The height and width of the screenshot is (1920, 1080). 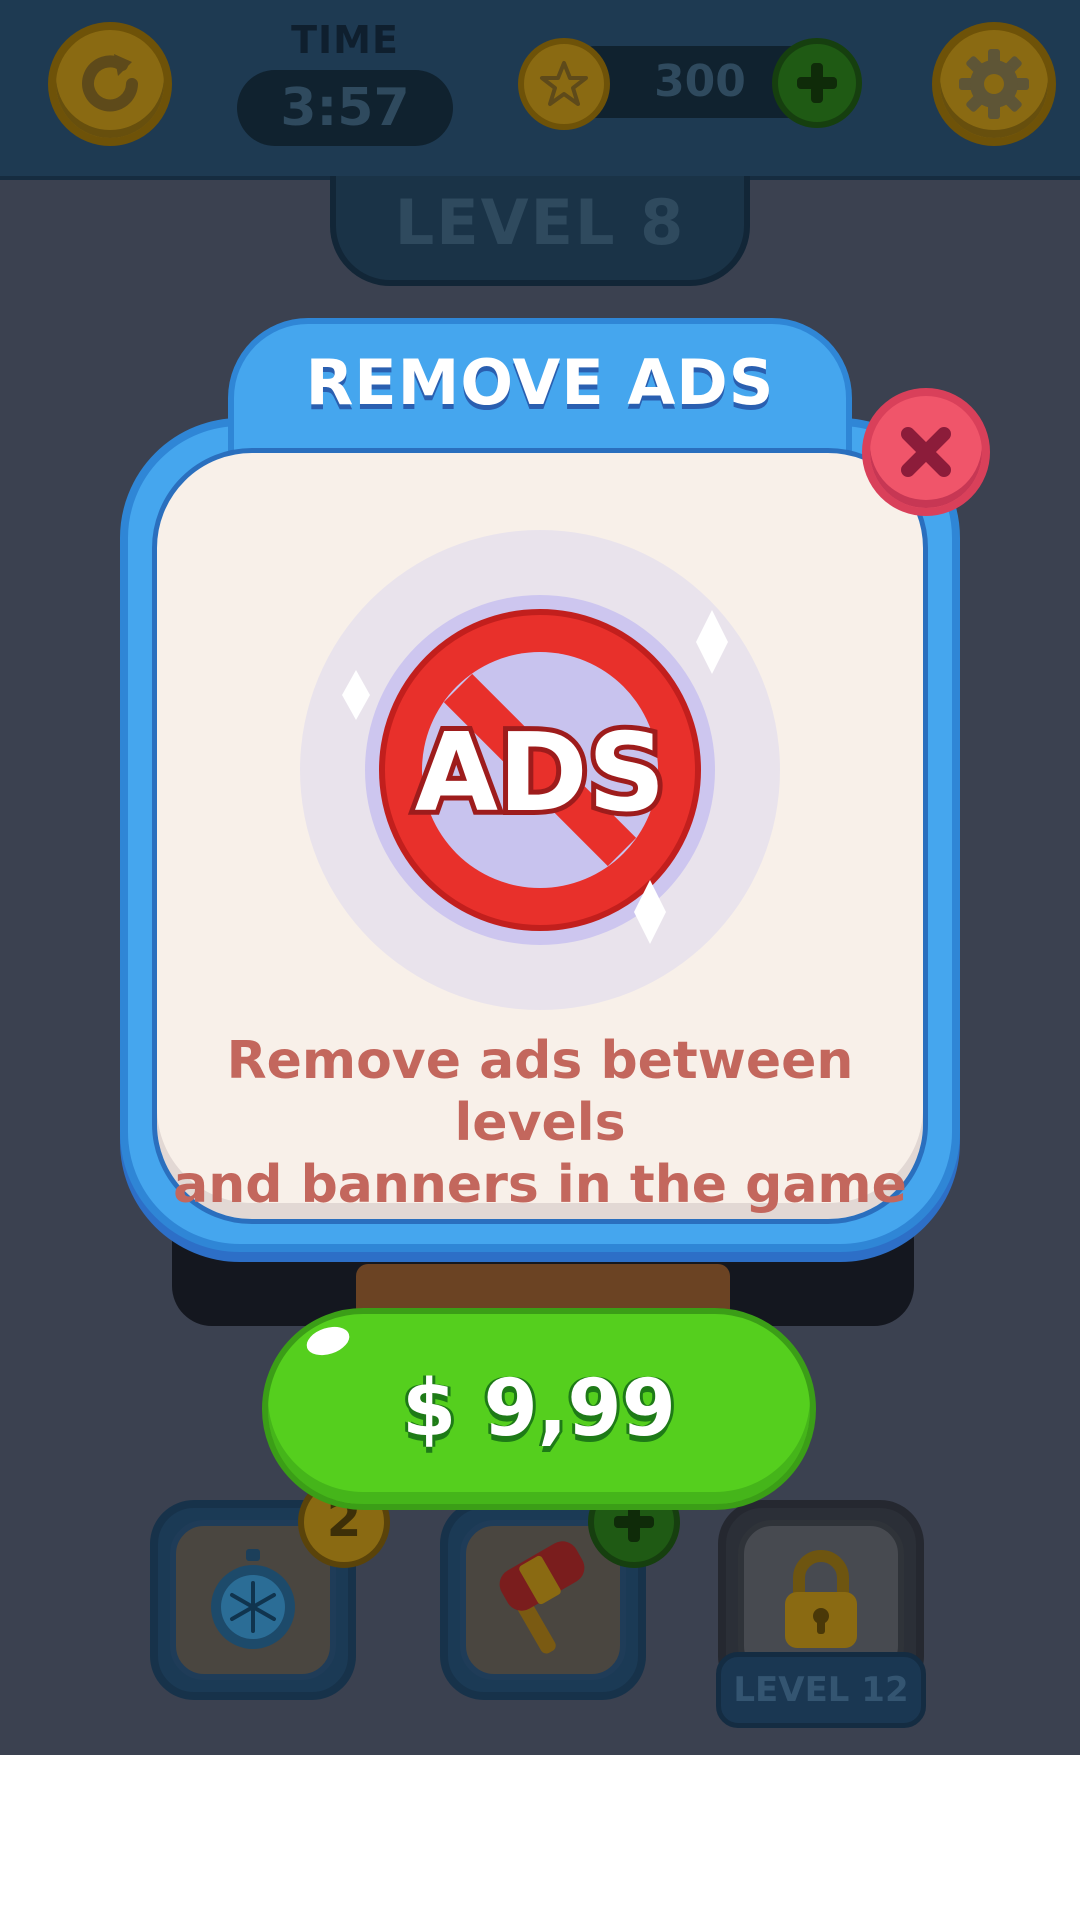 What do you see at coordinates (345, 108) in the screenshot?
I see `time-value: 3:57` at bounding box center [345, 108].